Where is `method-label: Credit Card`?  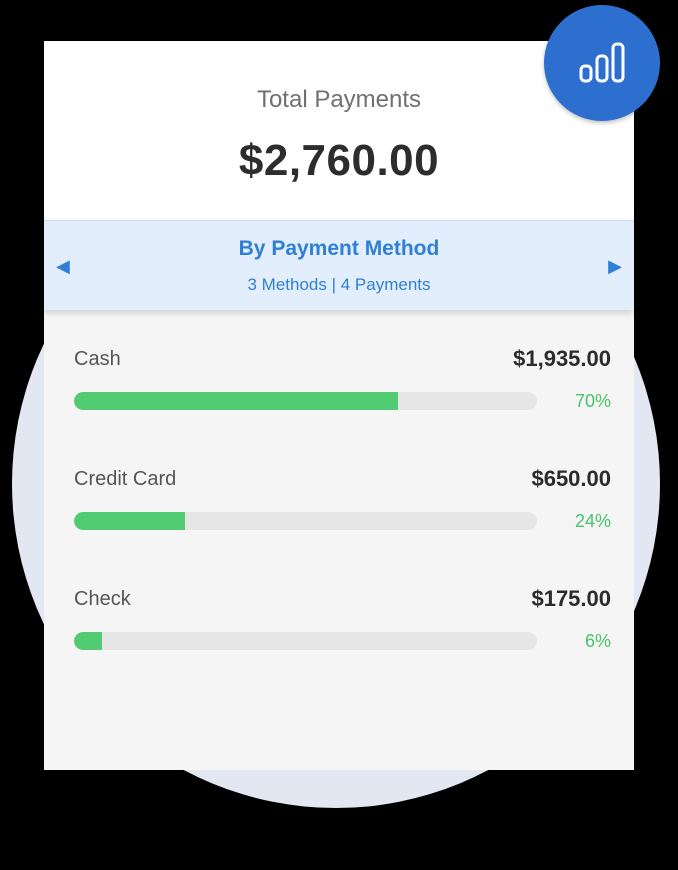 method-label: Credit Card is located at coordinates (125, 479).